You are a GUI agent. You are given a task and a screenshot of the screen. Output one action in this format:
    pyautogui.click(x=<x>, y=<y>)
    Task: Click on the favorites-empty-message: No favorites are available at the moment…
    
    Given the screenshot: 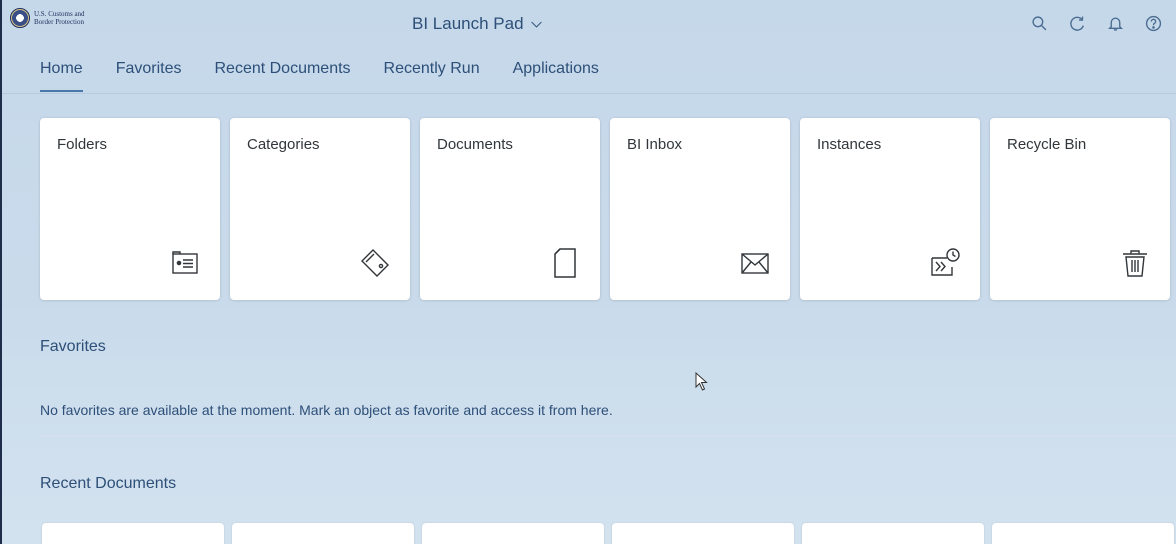 What is the action you would take?
    pyautogui.click(x=326, y=410)
    